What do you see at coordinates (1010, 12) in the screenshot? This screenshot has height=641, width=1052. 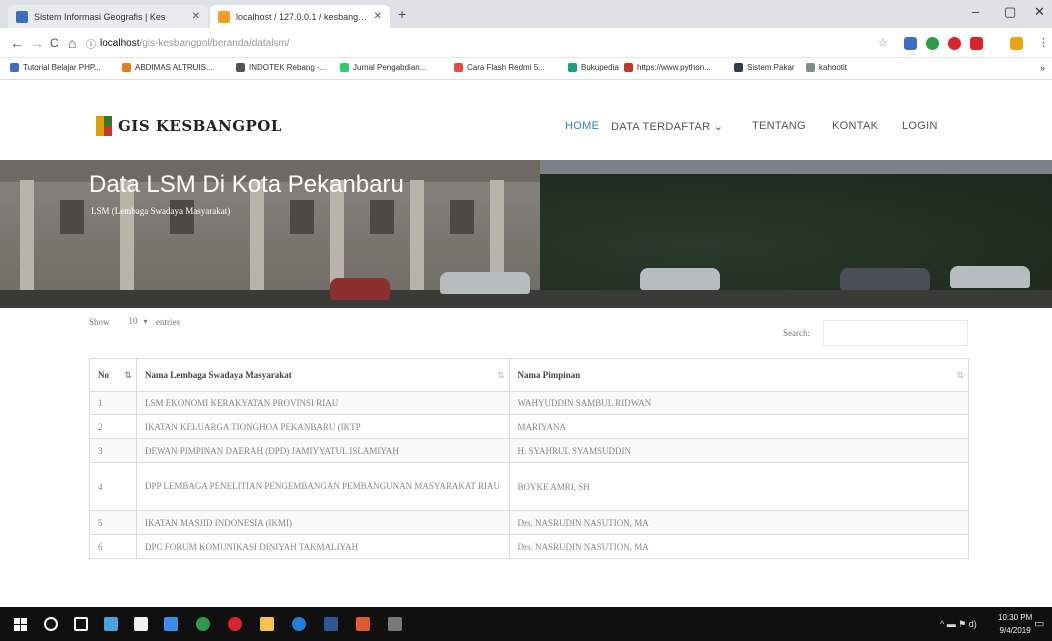 I see `maximize-button: ▢` at bounding box center [1010, 12].